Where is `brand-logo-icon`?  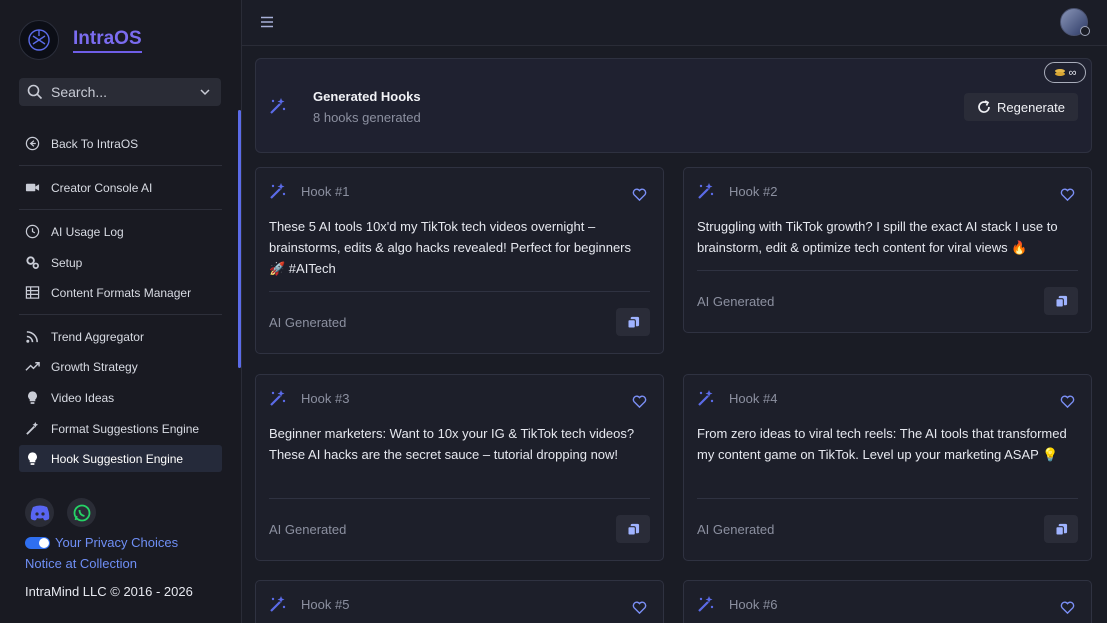
brand-logo-icon is located at coordinates (39, 40).